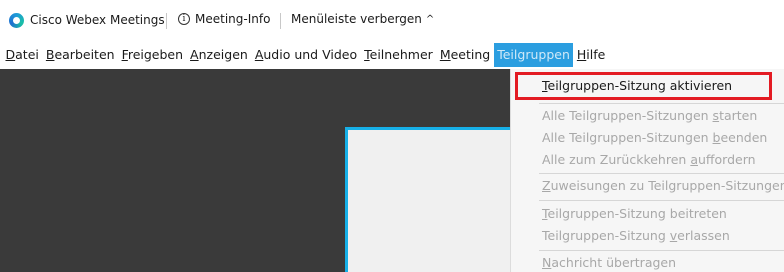  I want to click on menu-item-activate-breakout: Teilgruppen-Sitzung aktivieren, so click(637, 85).